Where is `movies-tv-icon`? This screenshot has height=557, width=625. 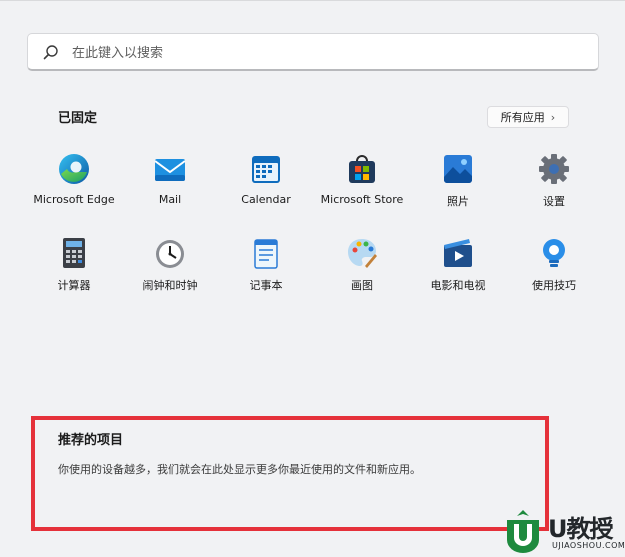
movies-tv-icon is located at coordinates (458, 253).